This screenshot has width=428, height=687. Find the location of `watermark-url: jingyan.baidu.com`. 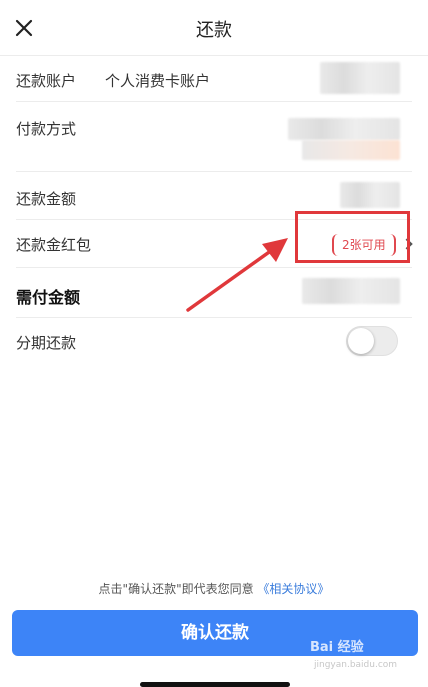

watermark-url: jingyan.baidu.com is located at coordinates (356, 665).